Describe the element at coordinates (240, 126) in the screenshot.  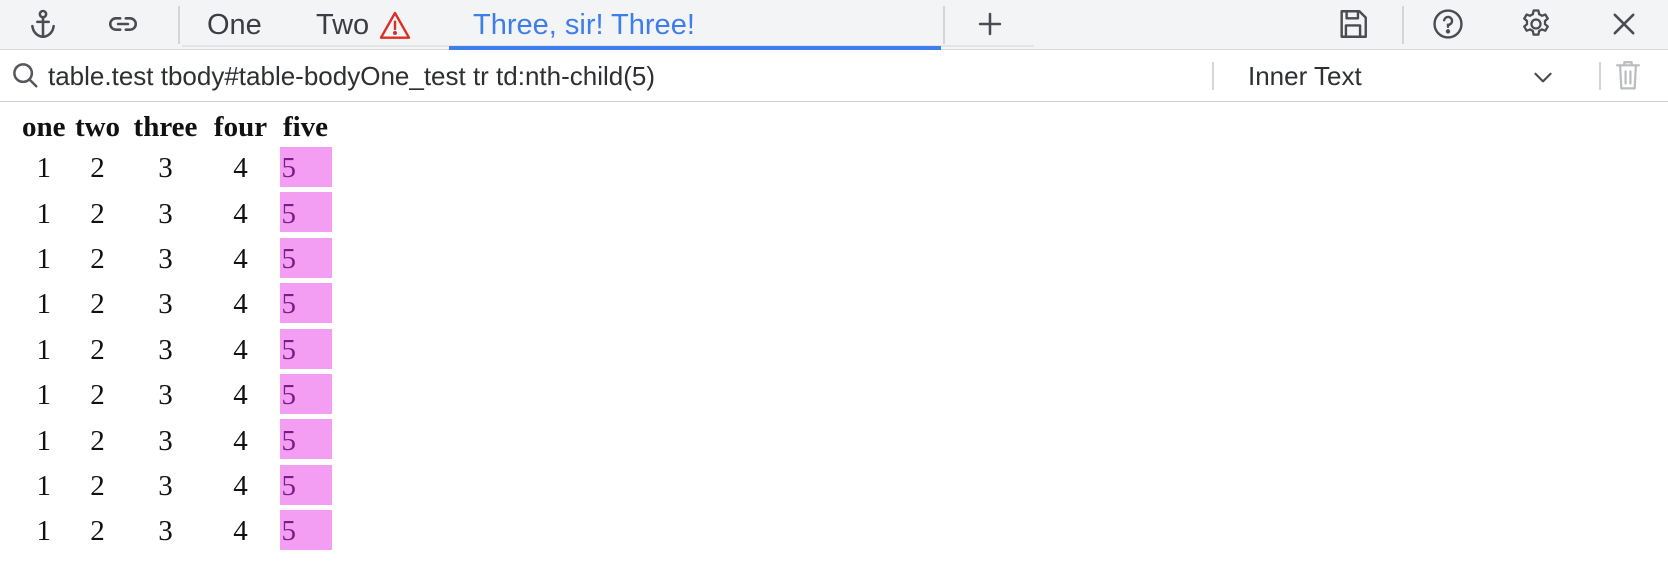
I see `column-header-four: four` at that location.